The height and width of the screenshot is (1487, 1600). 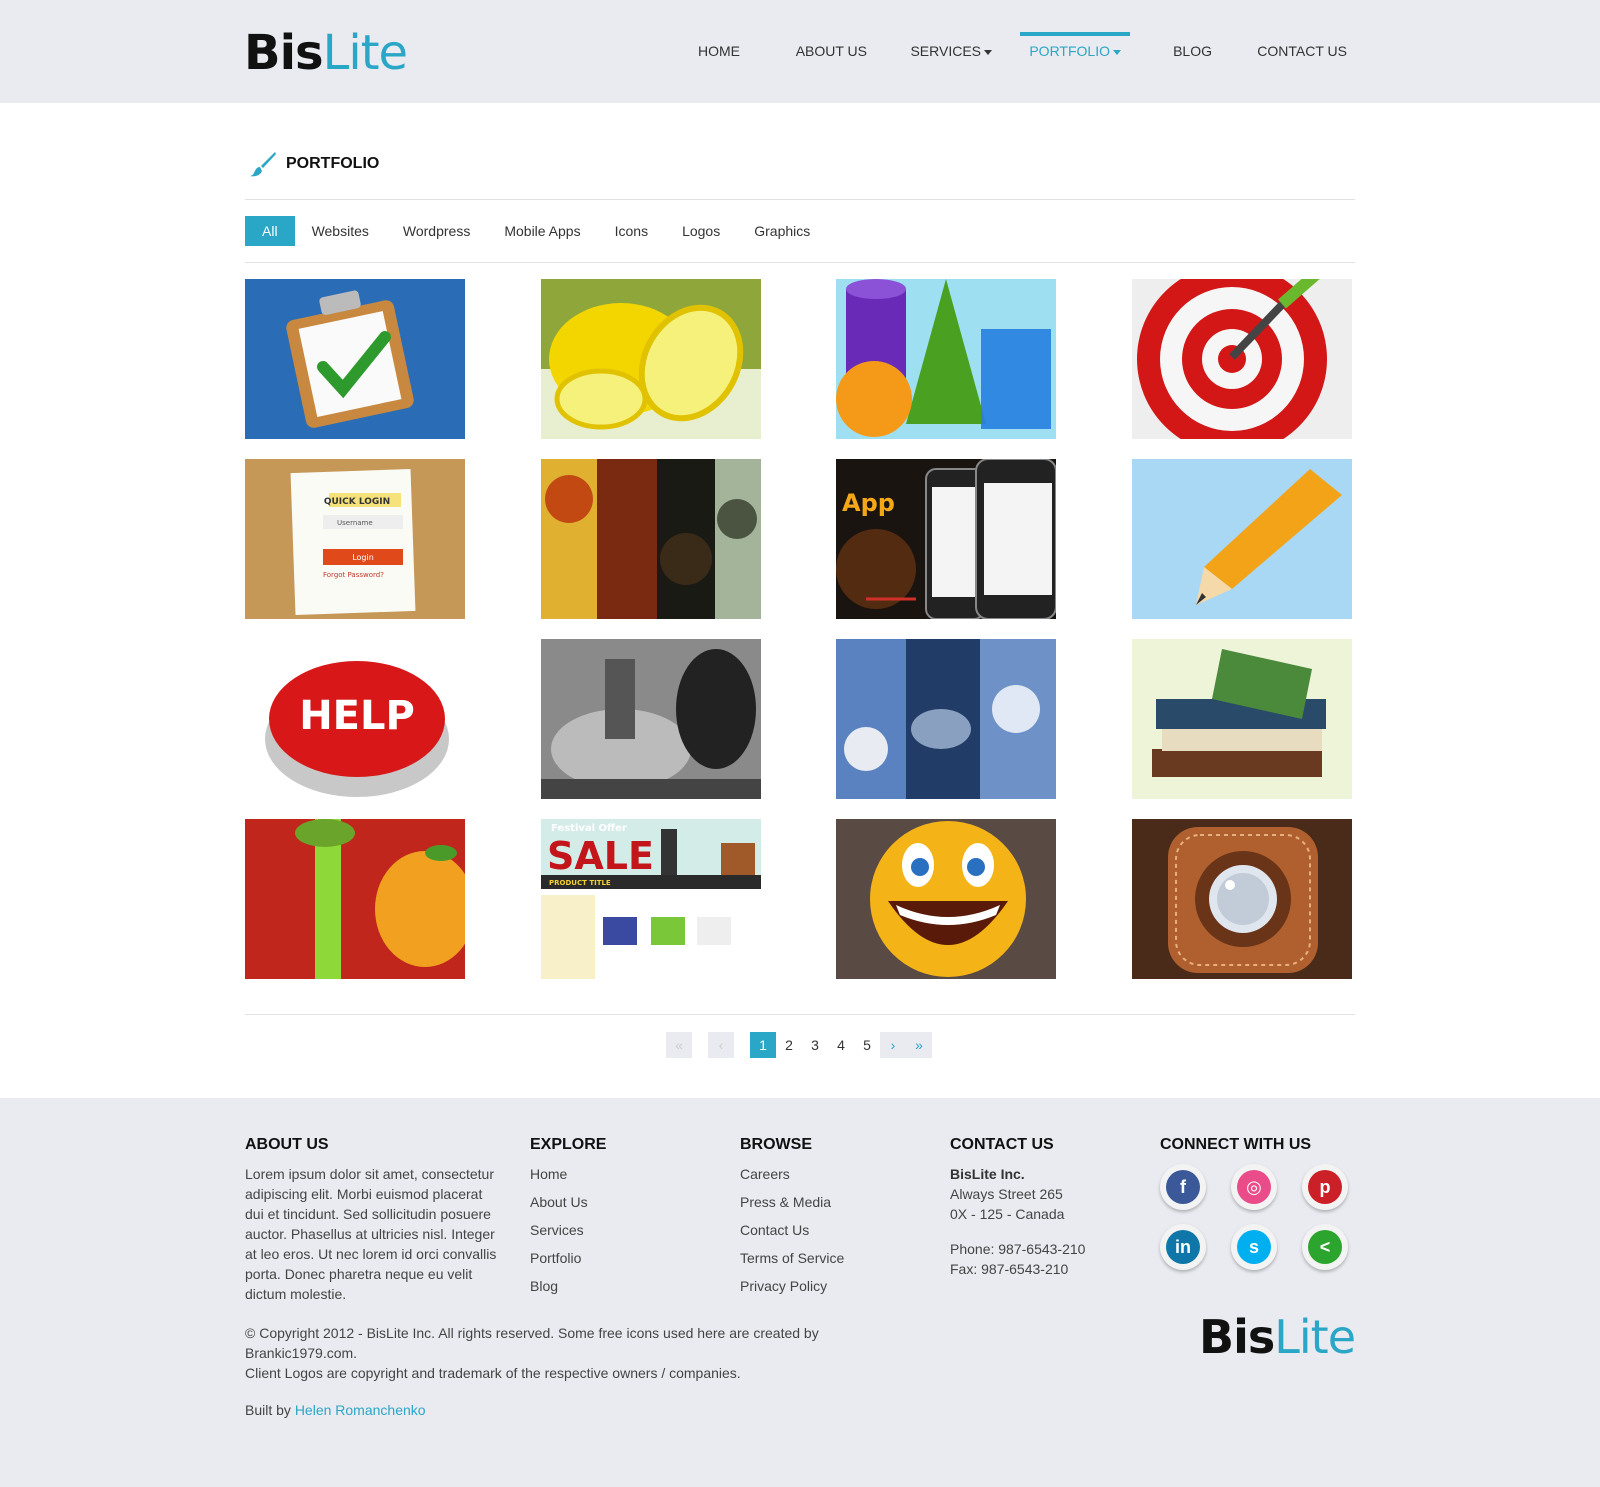 I want to click on pagination: « ‹ 1 2 3 4 5 › », so click(x=799, y=1045).